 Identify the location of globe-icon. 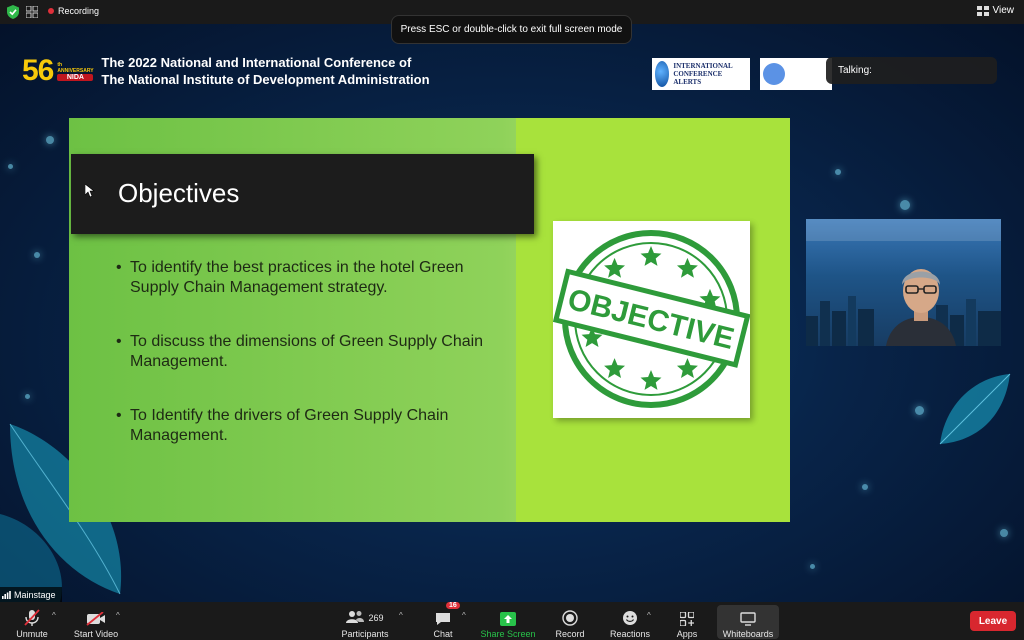
(662, 74).